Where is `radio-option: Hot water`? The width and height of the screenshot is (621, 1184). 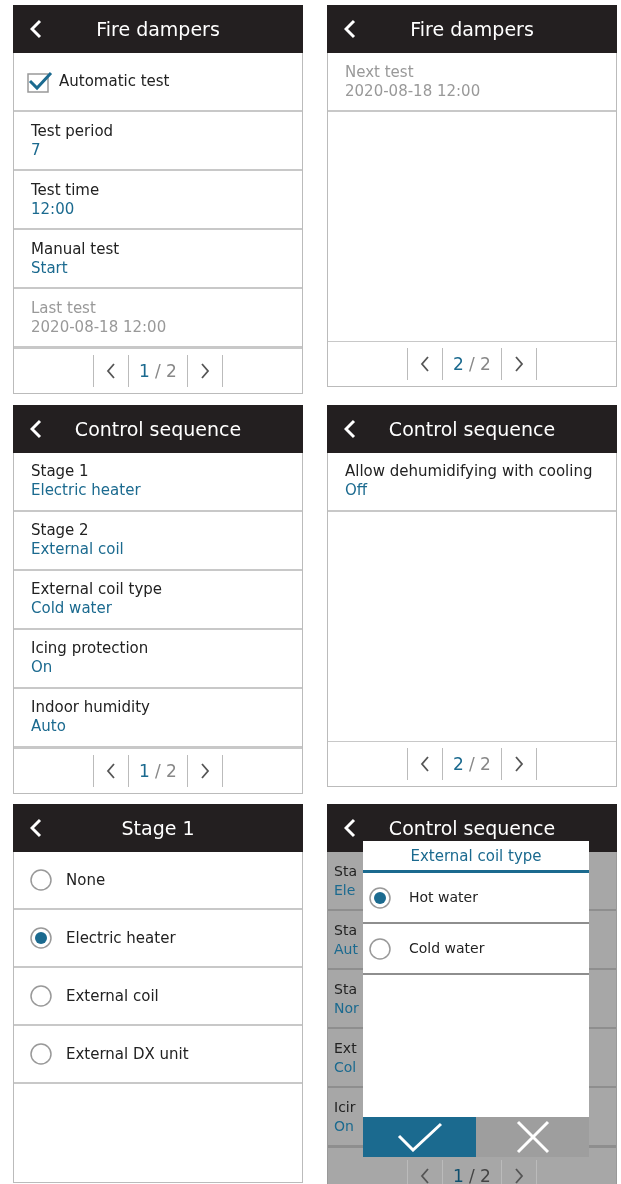 radio-option: Hot water is located at coordinates (476, 899).